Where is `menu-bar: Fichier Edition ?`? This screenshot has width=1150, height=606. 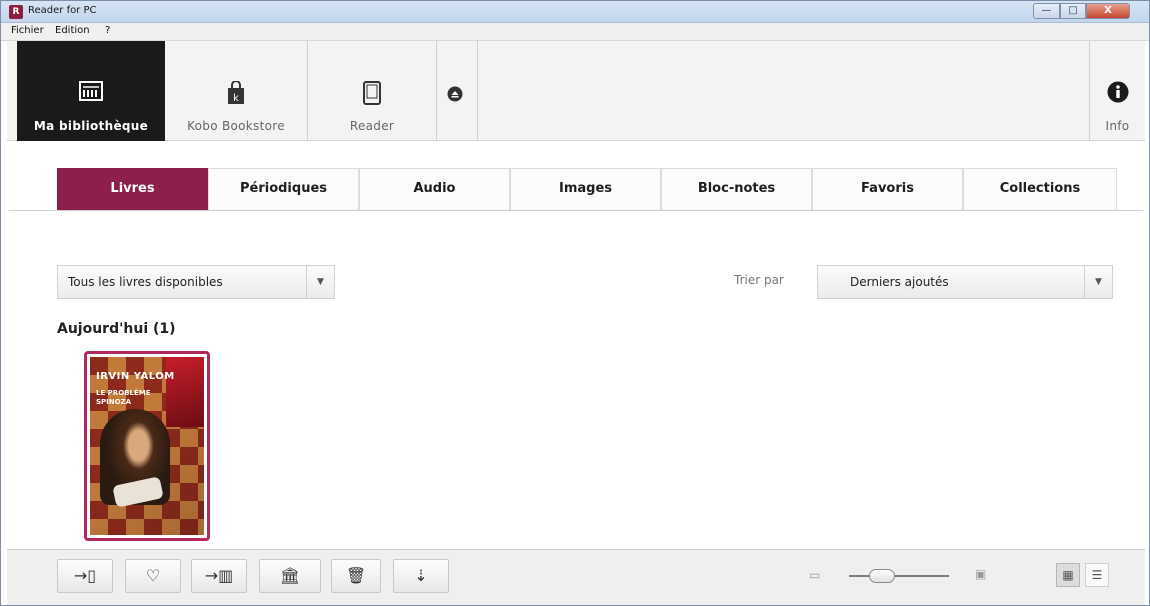 menu-bar: Fichier Edition ? is located at coordinates (575, 32).